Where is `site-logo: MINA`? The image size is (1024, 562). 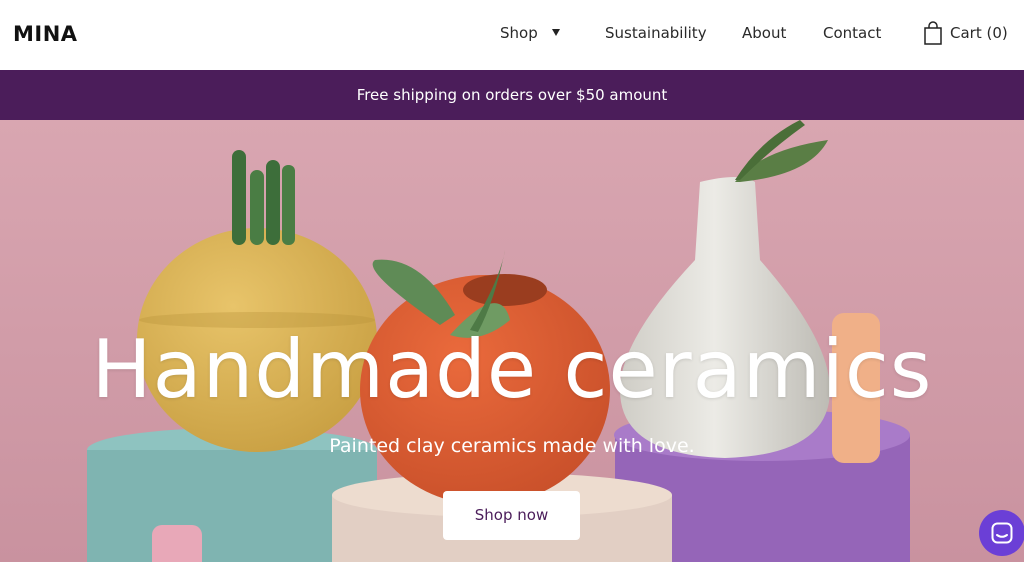
site-logo: MINA is located at coordinates (45, 34).